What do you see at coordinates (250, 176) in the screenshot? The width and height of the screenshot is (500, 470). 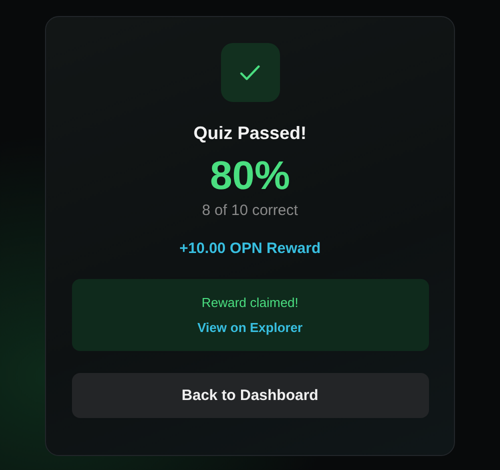 I see `score-percent: 80%` at bounding box center [250, 176].